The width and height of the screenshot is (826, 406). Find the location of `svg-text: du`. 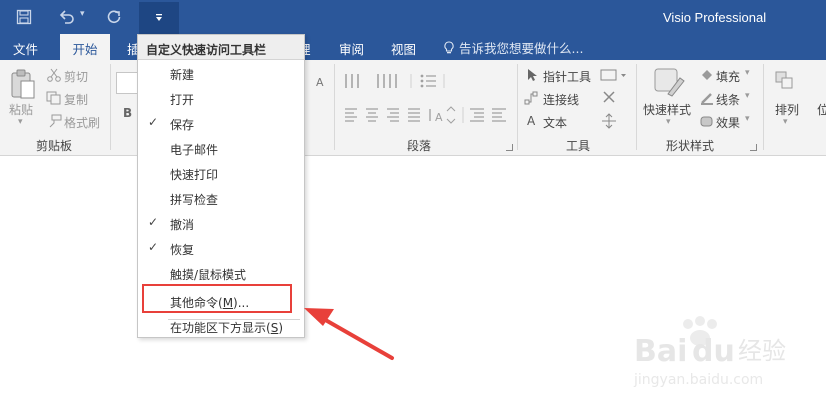

svg-text: du is located at coordinates (713, 351).